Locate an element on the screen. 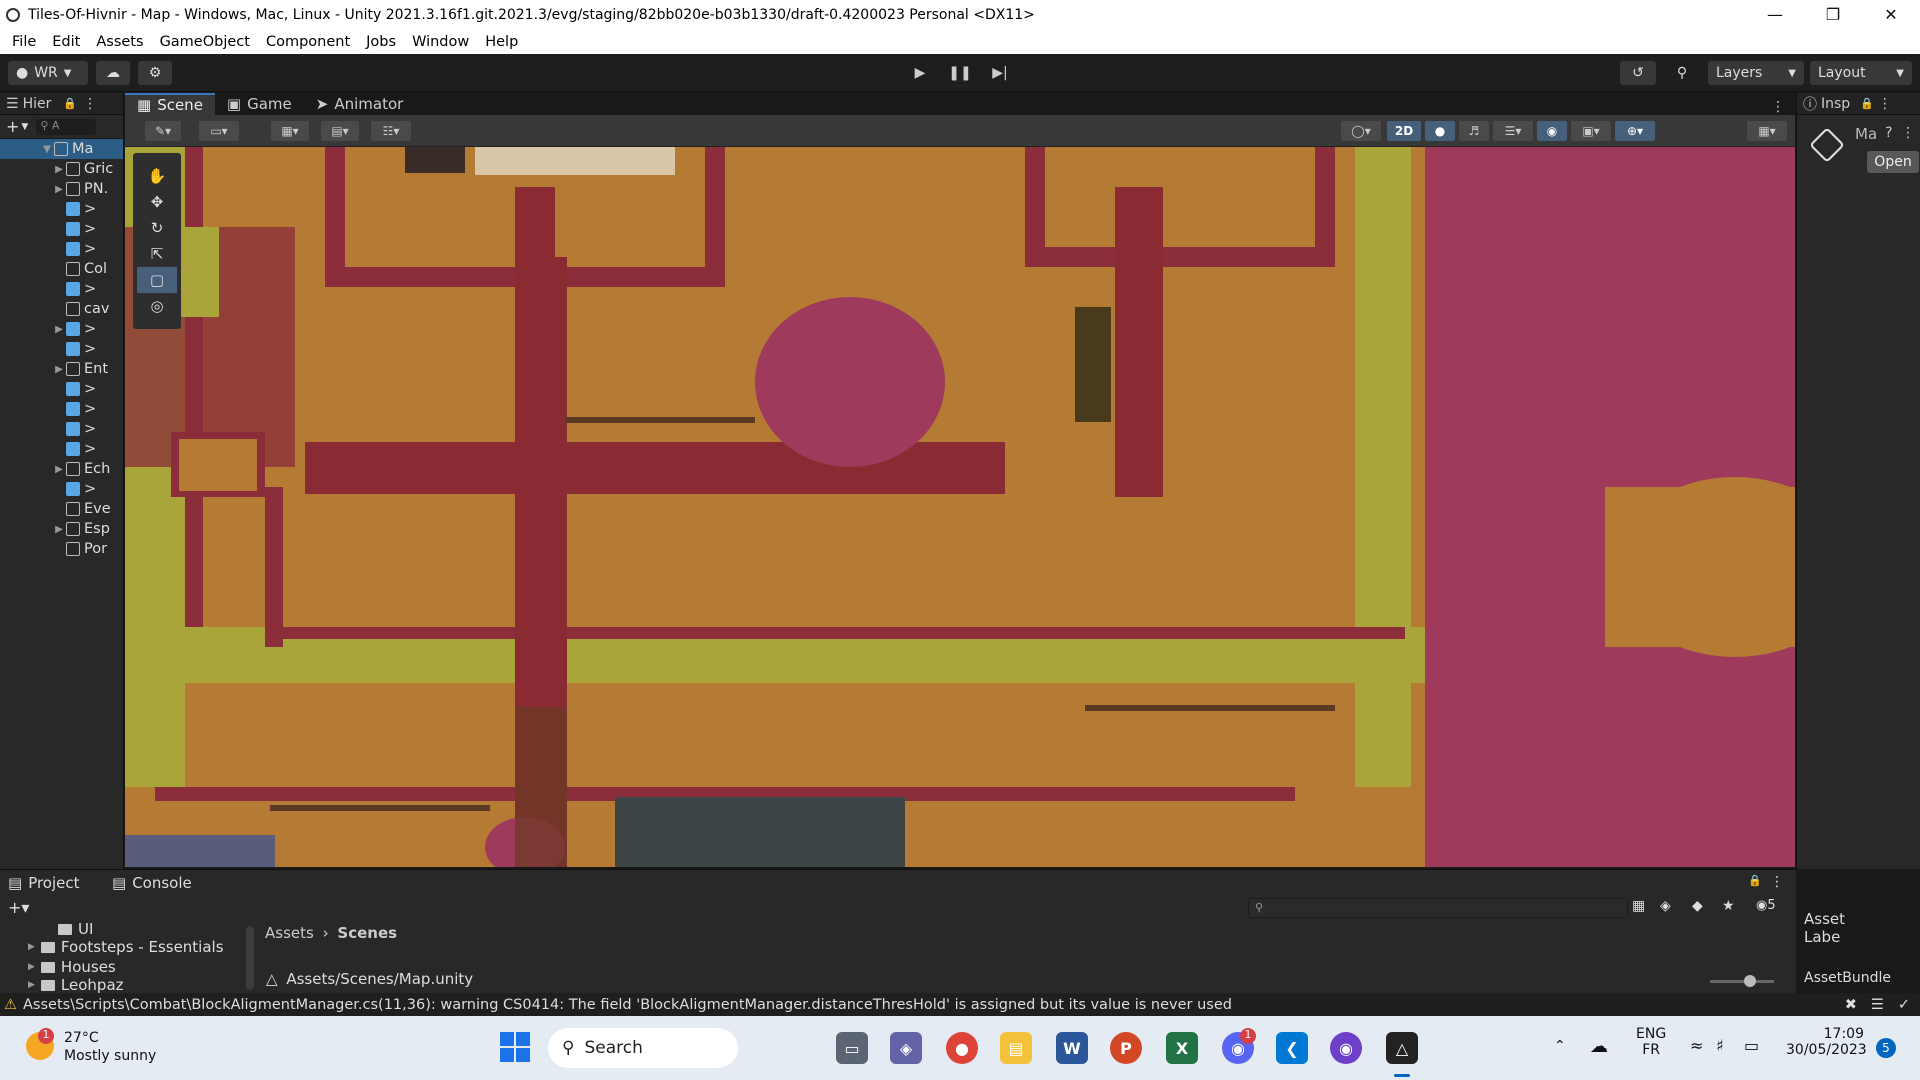 The image size is (1920, 1080). folder-item: ▶ Houses is located at coordinates (72, 967).